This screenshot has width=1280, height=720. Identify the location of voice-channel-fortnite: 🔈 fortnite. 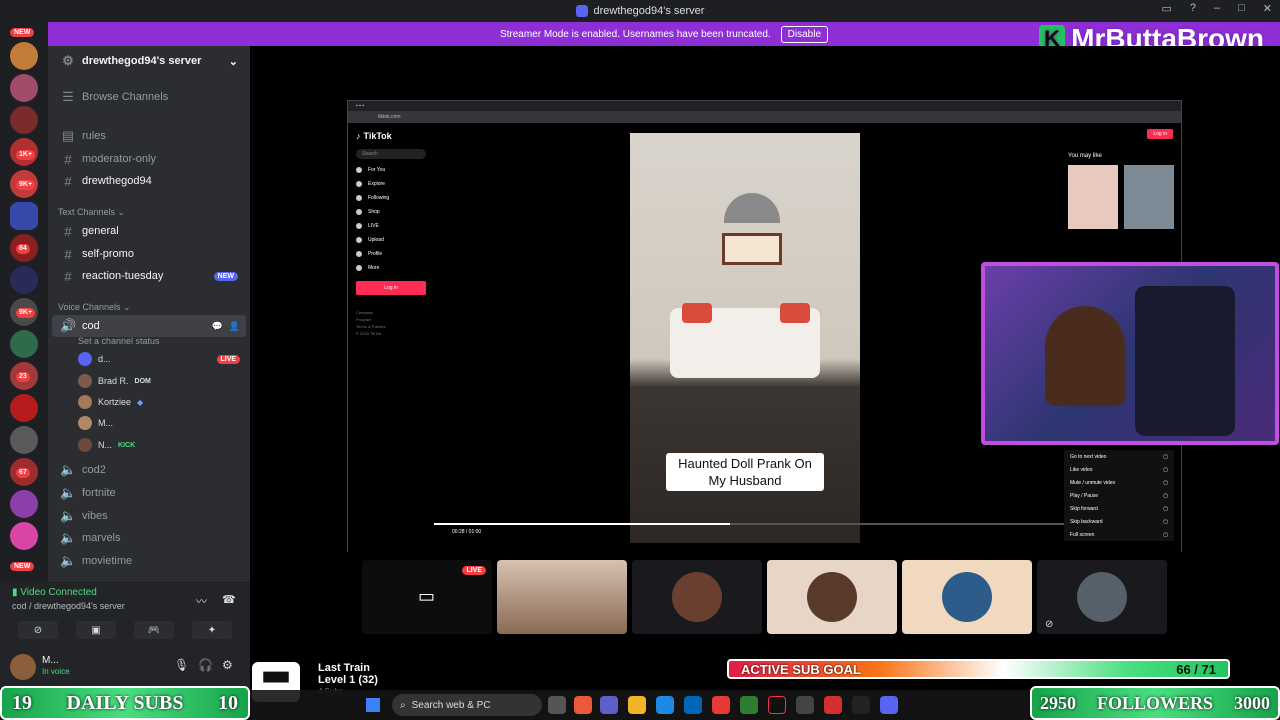
(149, 493).